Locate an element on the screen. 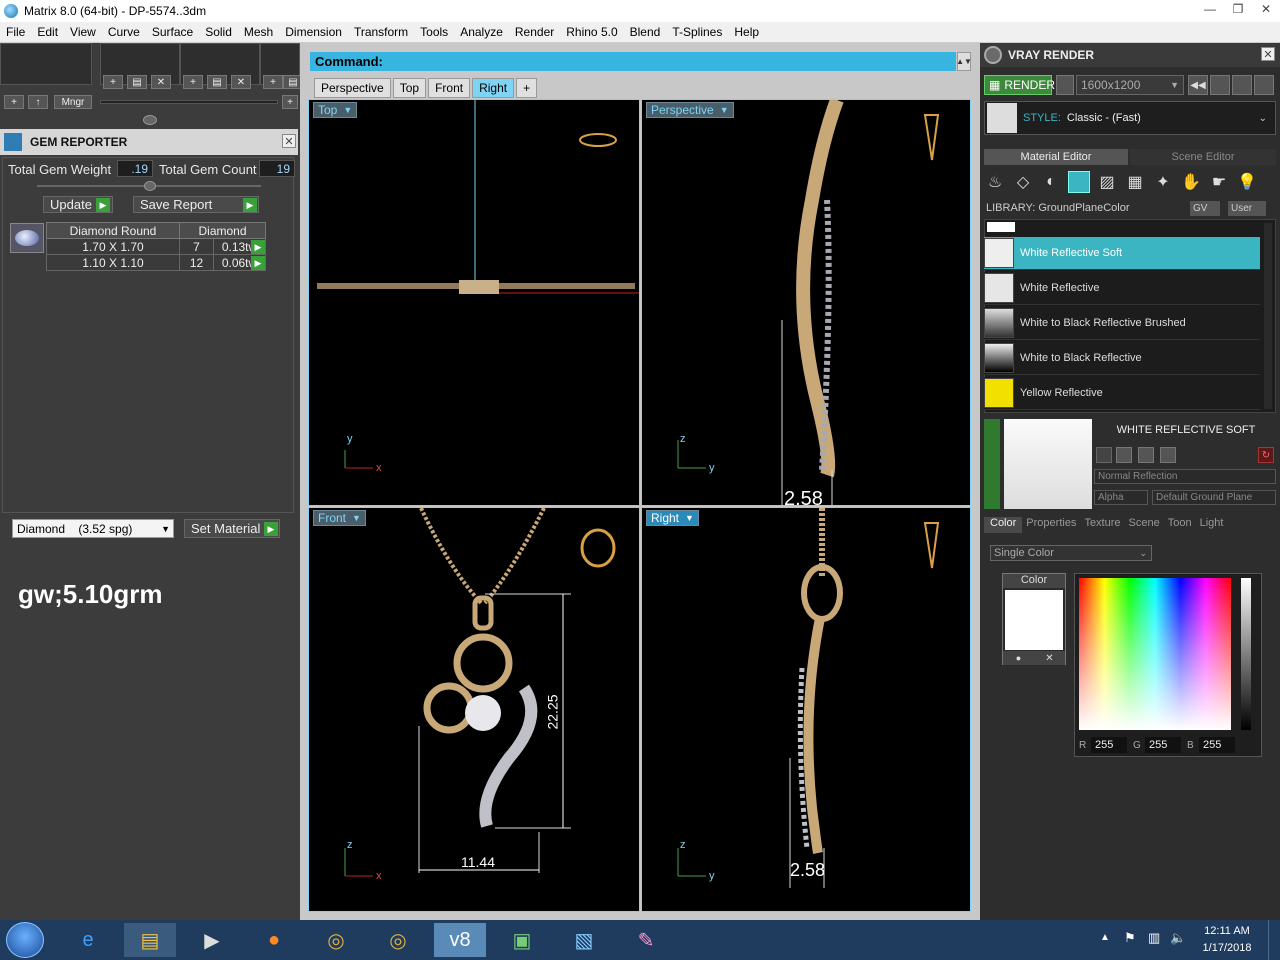  minimize-icon: — is located at coordinates (1210, 9).